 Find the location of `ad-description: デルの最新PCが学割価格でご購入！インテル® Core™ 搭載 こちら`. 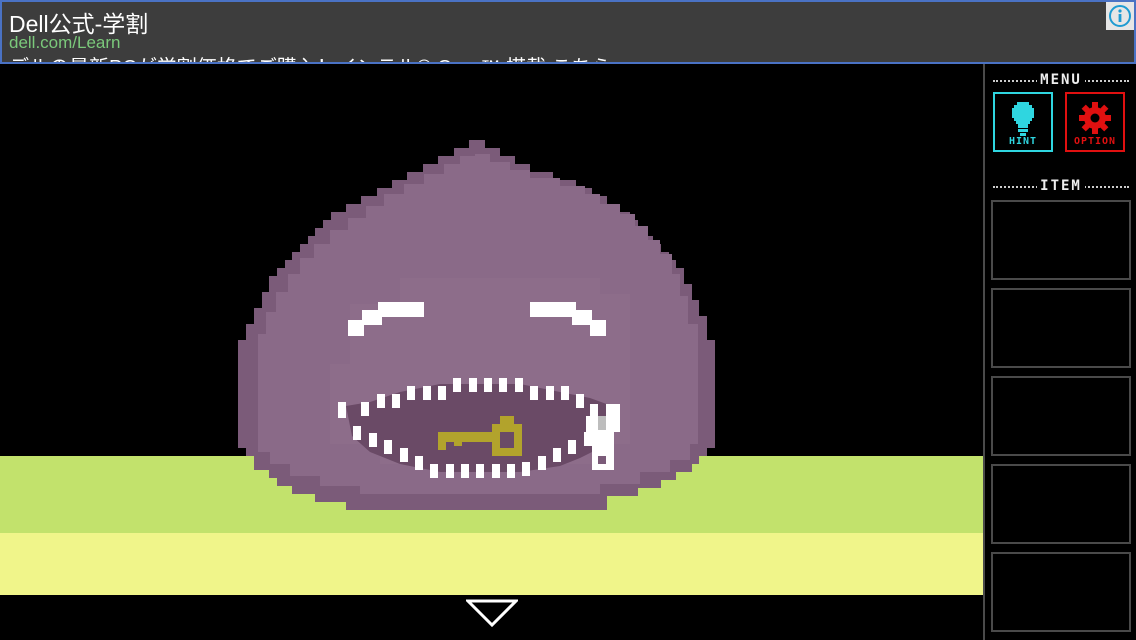

ad-description: デルの最新PCが学割価格でご購入！インテル® Core™ 搭載 こちら is located at coordinates (310, 56).